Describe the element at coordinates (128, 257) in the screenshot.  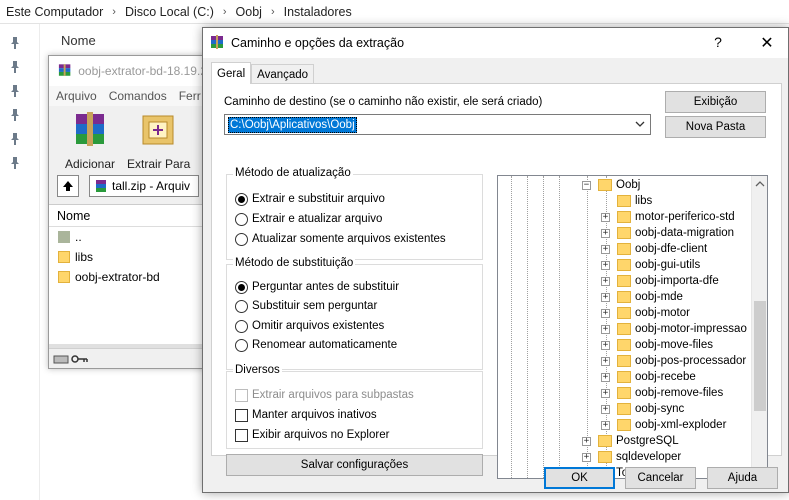
I see `list-item: libs` at that location.